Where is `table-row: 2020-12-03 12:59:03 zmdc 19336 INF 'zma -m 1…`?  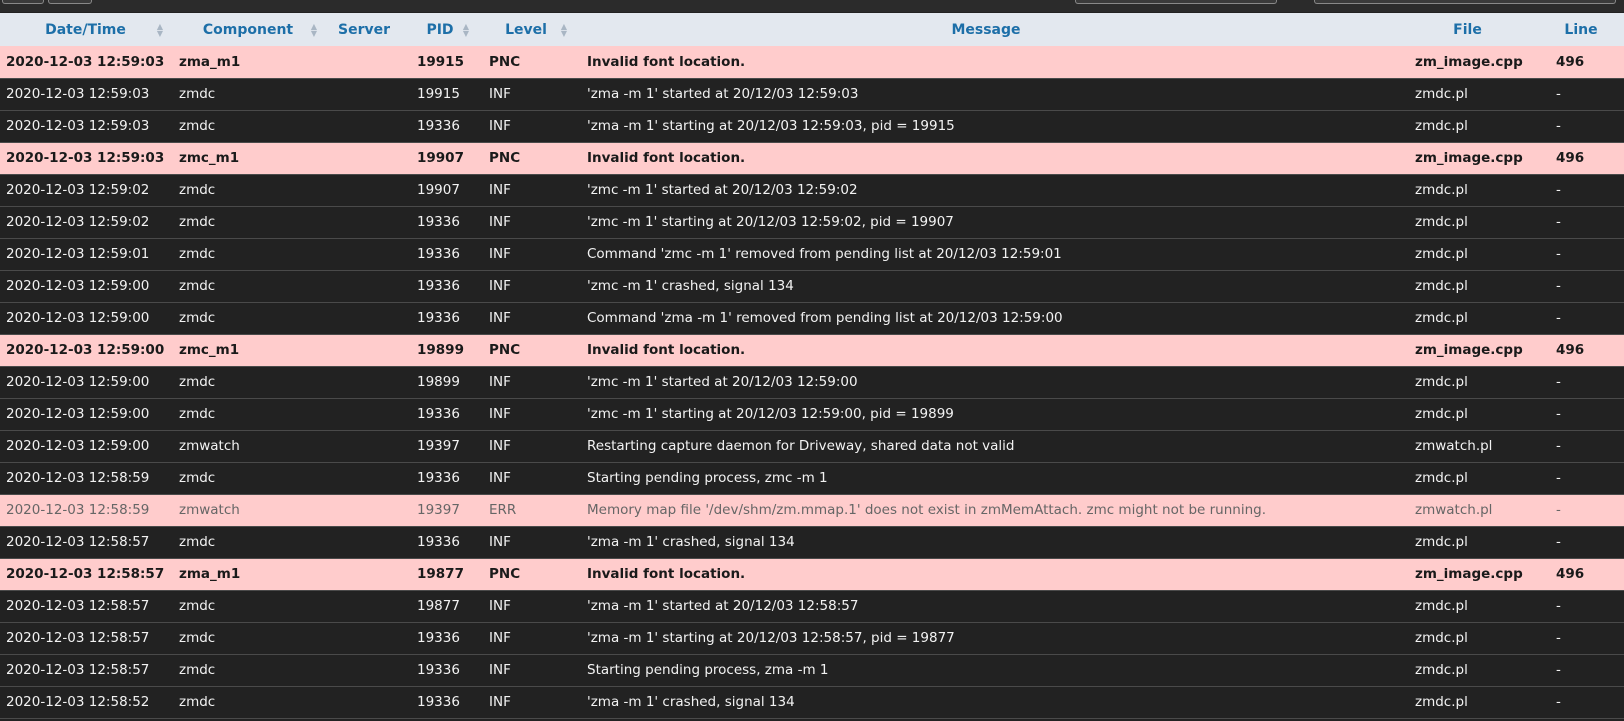 table-row: 2020-12-03 12:59:03 zmdc 19336 INF 'zma -m 1… is located at coordinates (812, 126).